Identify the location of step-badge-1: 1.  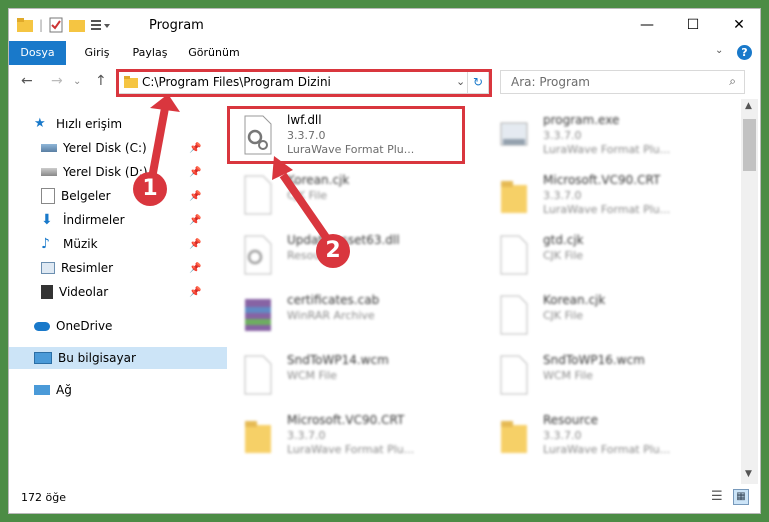
(150, 189).